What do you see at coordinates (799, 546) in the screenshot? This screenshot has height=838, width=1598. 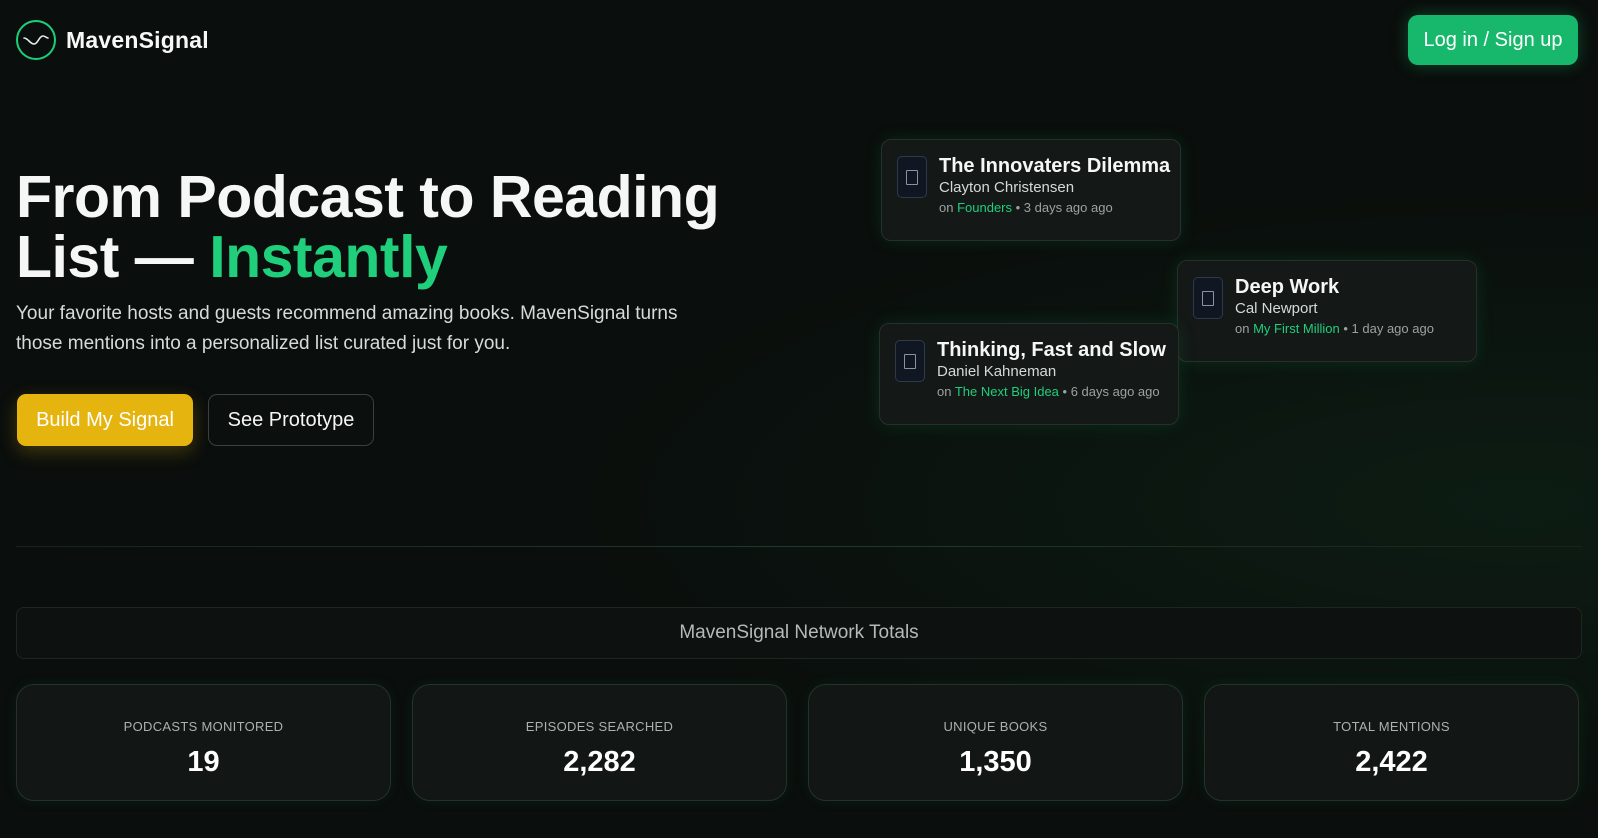 I see `section-divider` at bounding box center [799, 546].